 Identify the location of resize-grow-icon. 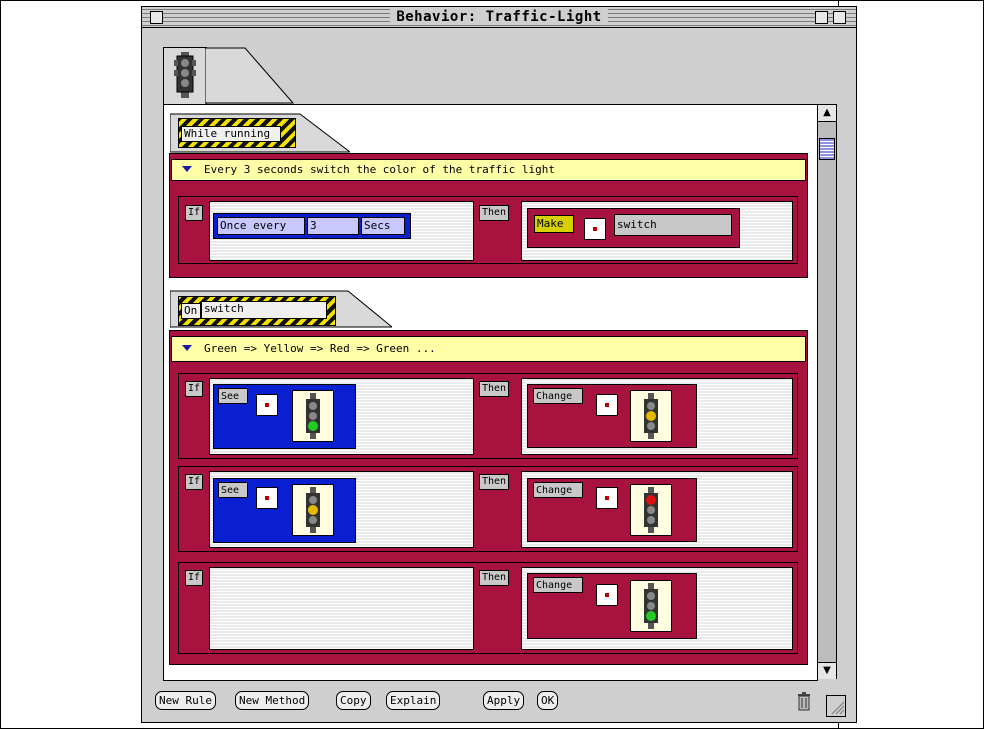
(836, 706).